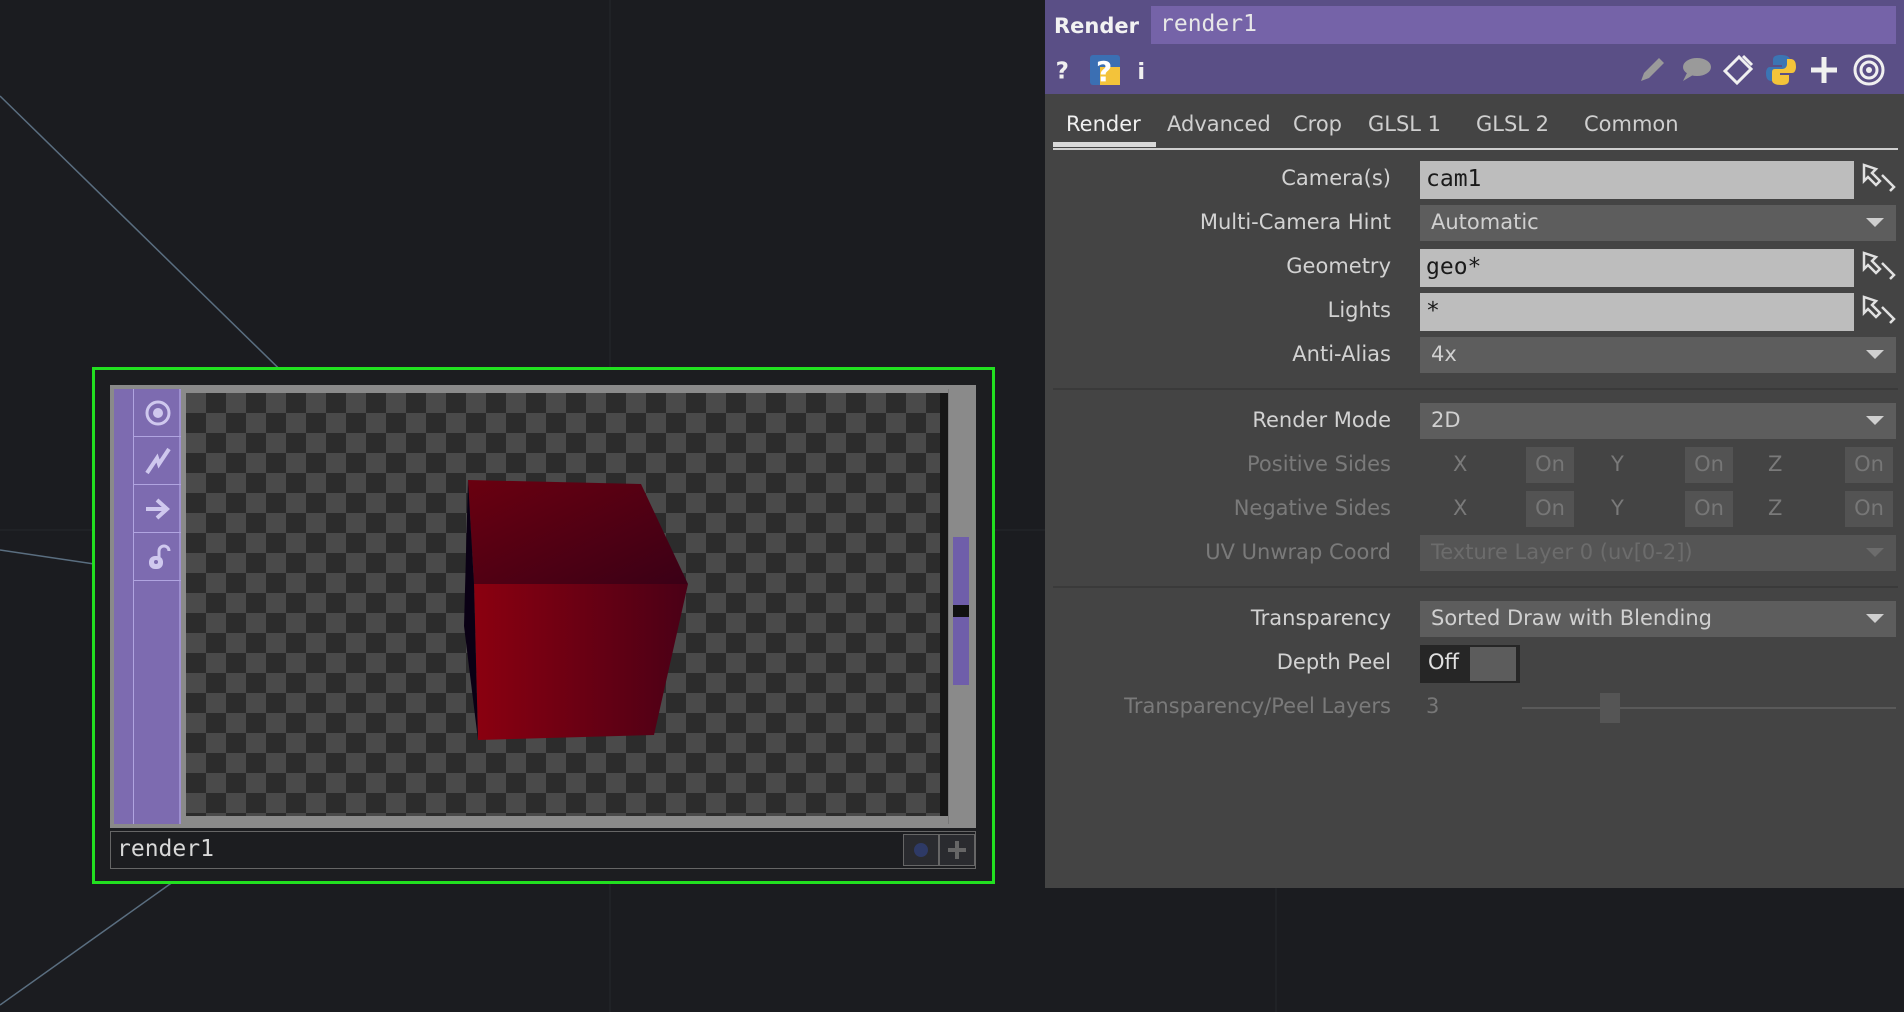  Describe the element at coordinates (1317, 124) in the screenshot. I see `tab-crop: Crop` at that location.